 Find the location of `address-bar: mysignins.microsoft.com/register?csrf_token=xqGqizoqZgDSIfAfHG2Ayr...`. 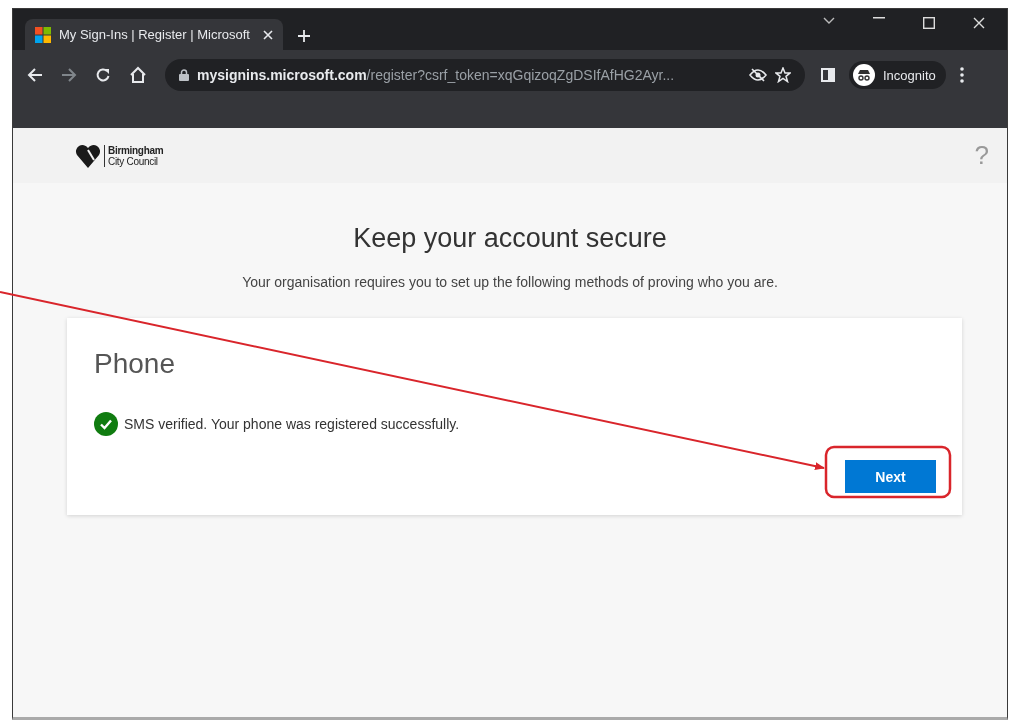

address-bar: mysignins.microsoft.com/register?csrf_token=xqGqizoqZgDSIfAfHG2Ayr... is located at coordinates (485, 75).